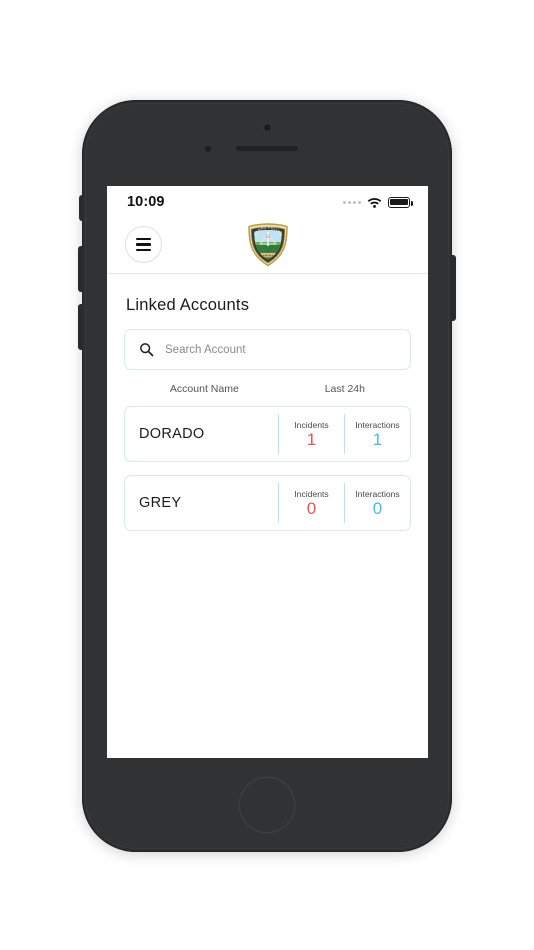  I want to click on stat-interactions: Interactions 1, so click(377, 434).